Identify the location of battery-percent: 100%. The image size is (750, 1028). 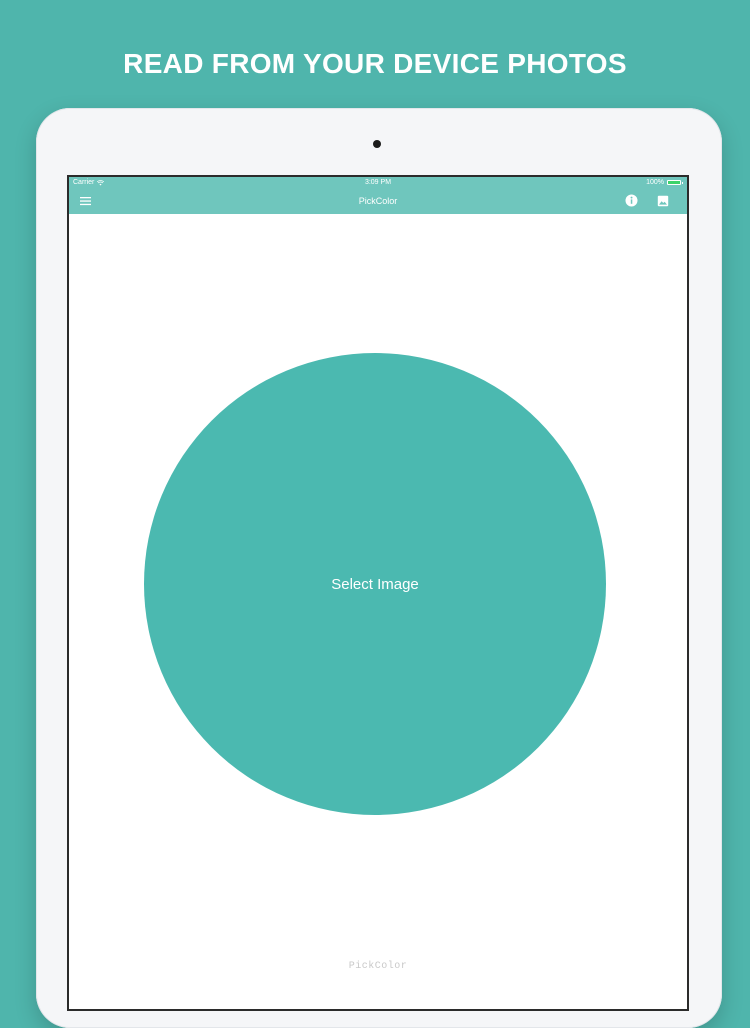
(655, 182).